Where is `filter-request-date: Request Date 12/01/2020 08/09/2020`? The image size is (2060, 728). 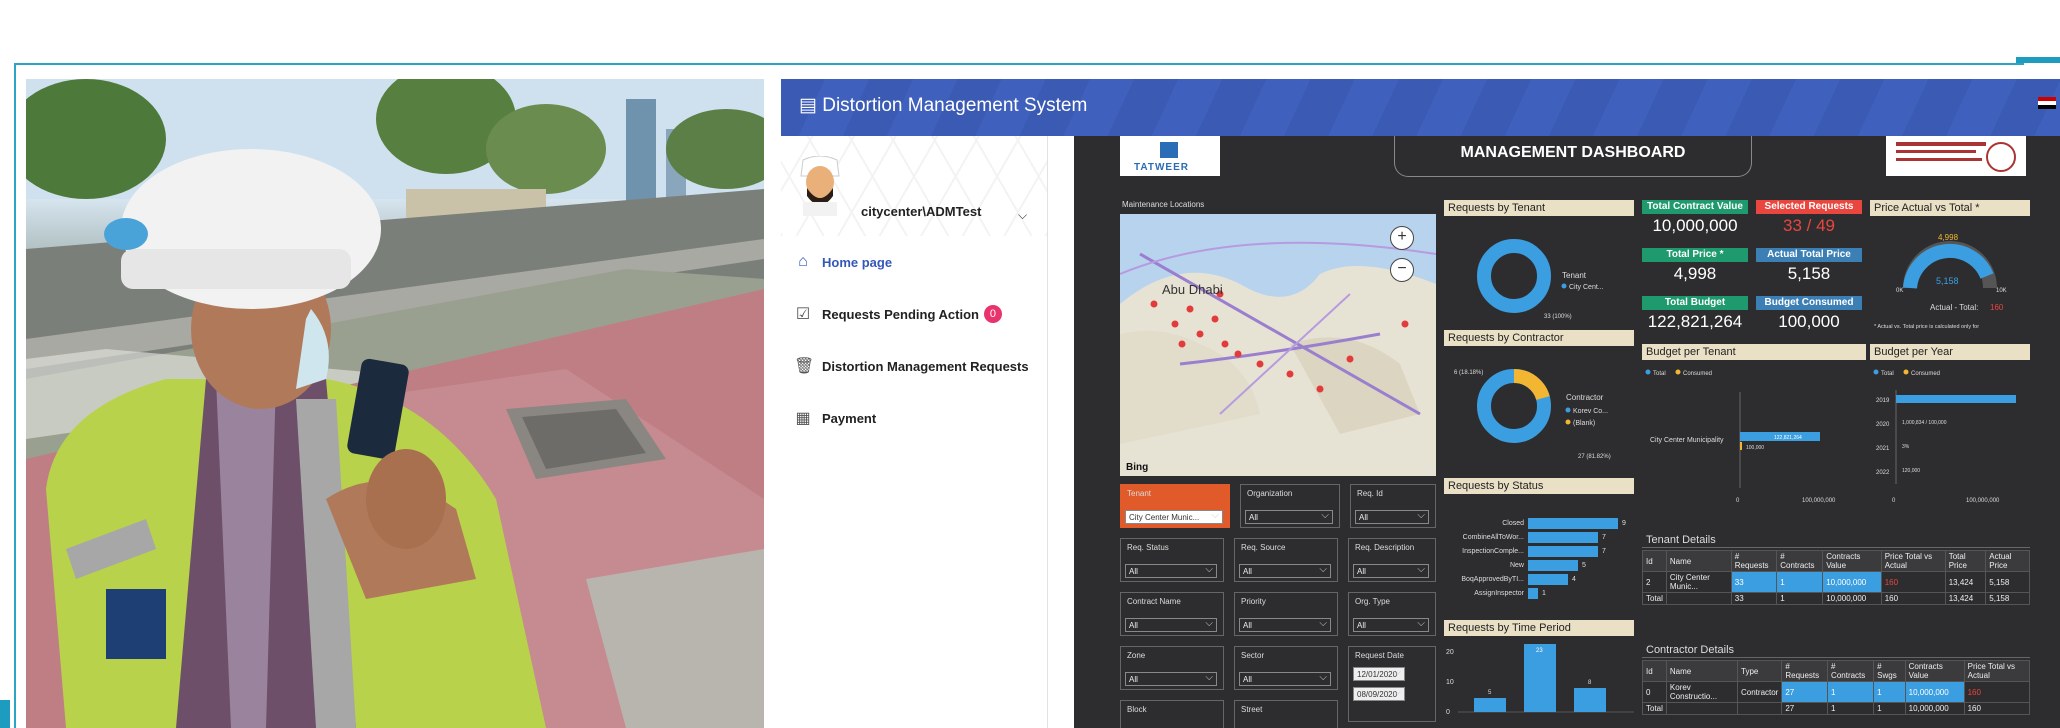
filter-request-date: Request Date 12/01/2020 08/09/2020 is located at coordinates (1392, 684).